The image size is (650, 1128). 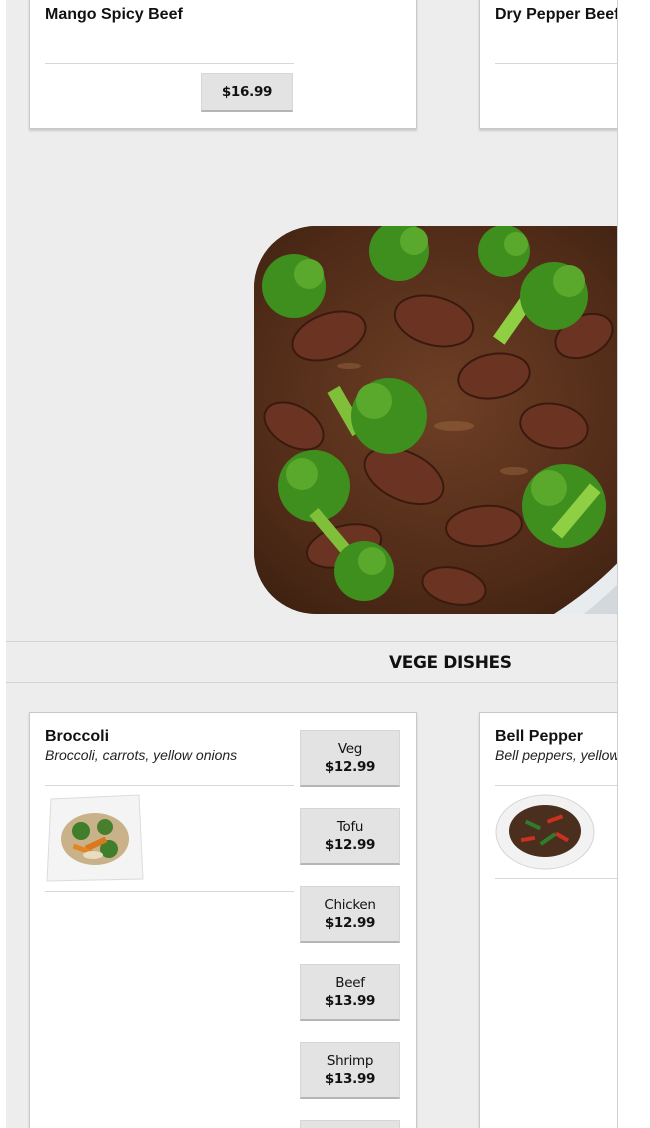 What do you see at coordinates (556, 755) in the screenshot?
I see `item-description: Bell peppers, yellow` at bounding box center [556, 755].